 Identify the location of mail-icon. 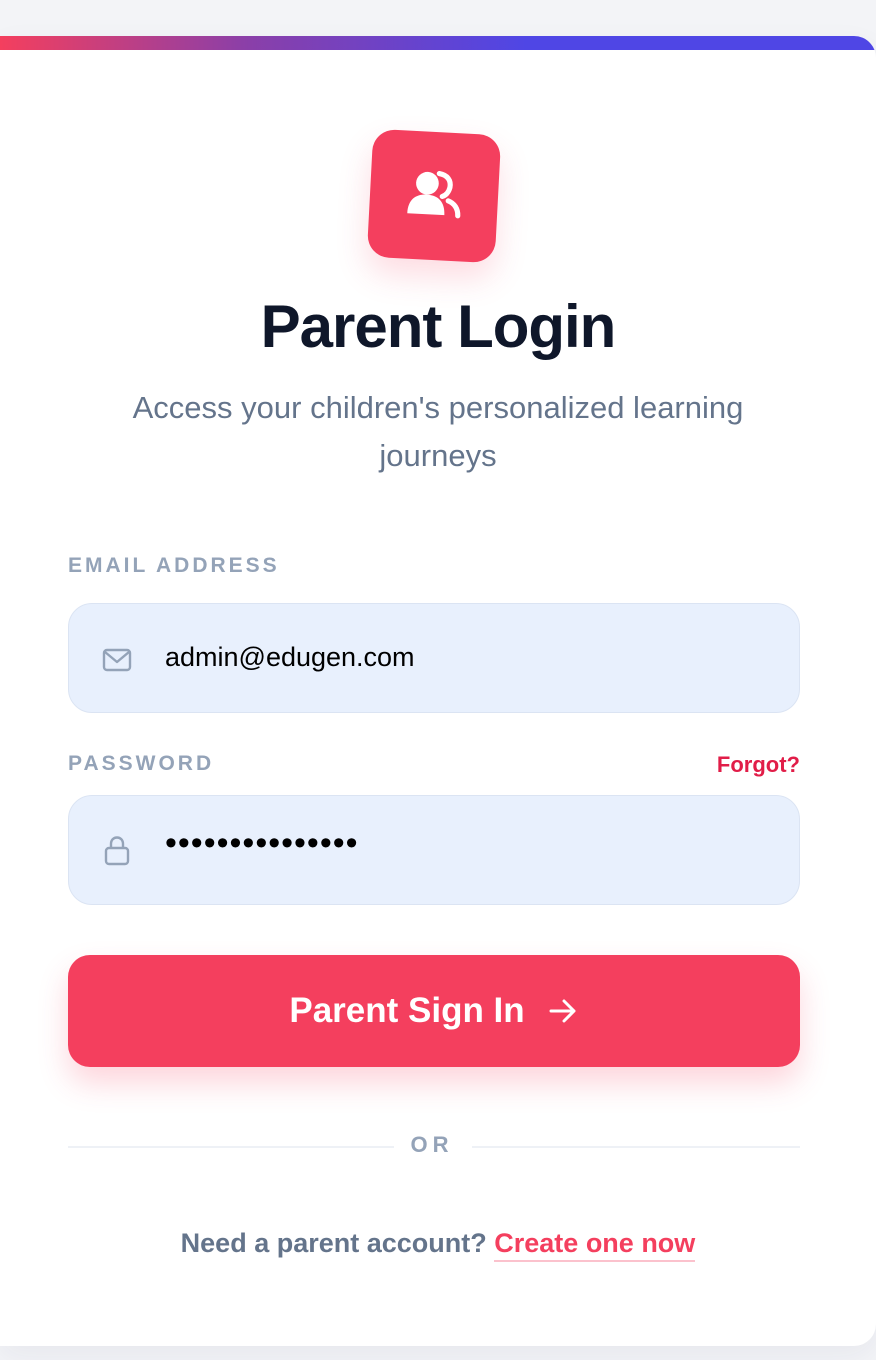
(117, 660).